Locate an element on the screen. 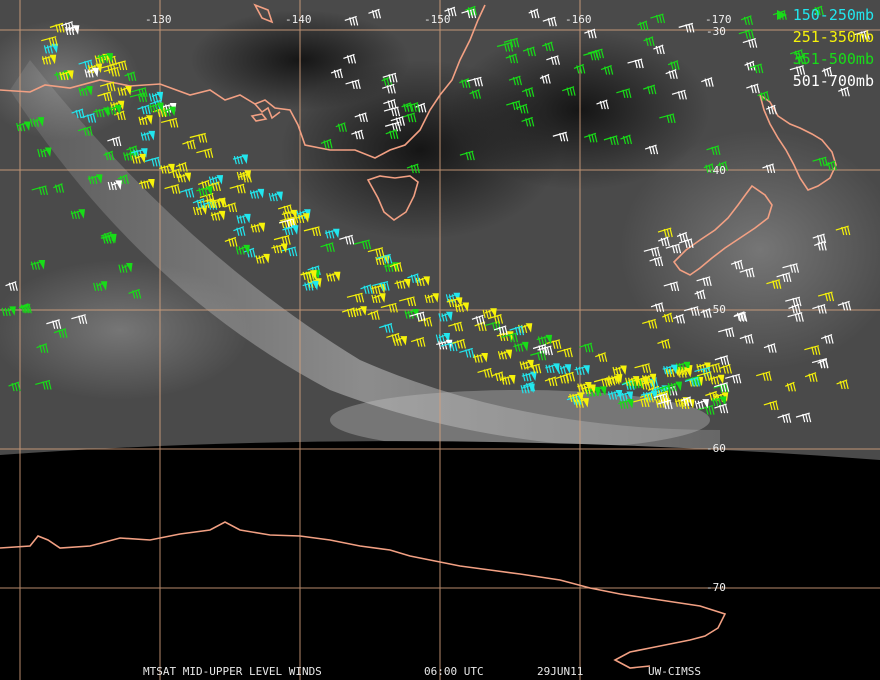 The width and height of the screenshot is (880, 680). legend-label: 251-350mb is located at coordinates (833, 37).